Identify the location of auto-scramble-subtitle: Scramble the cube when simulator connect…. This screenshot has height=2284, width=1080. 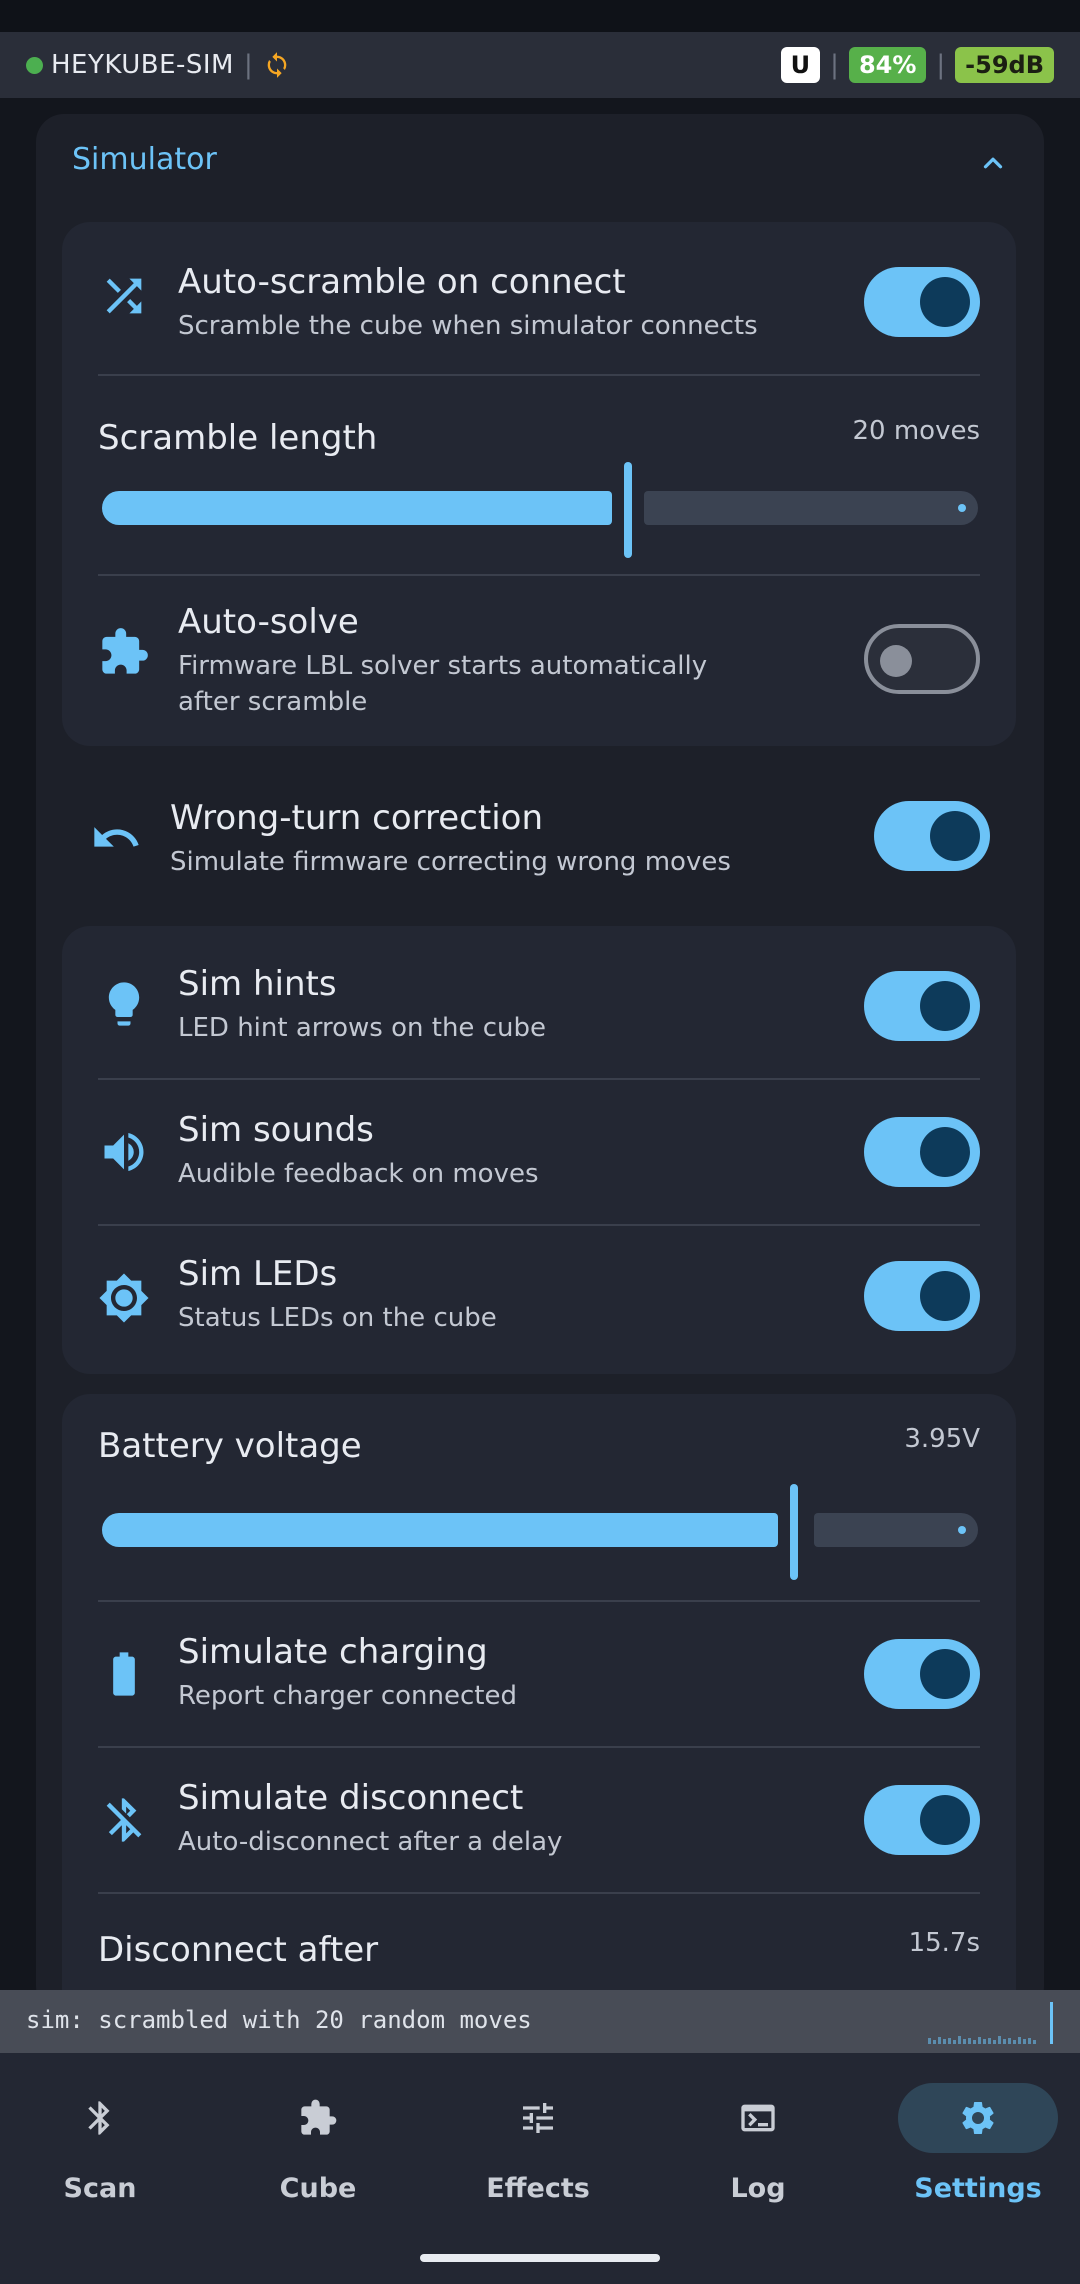
(468, 326).